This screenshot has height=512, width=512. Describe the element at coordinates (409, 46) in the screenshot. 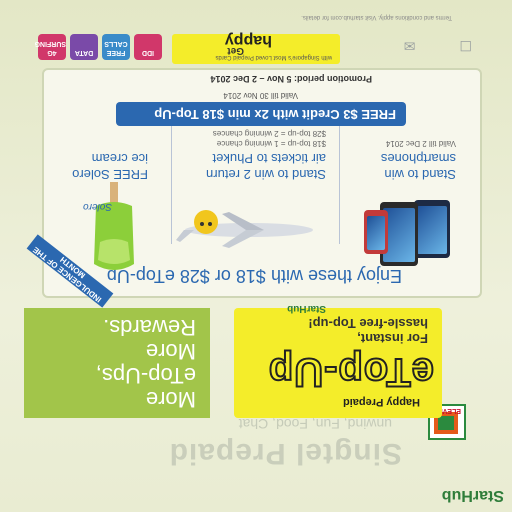

I see `mail-icon: ✉` at that location.